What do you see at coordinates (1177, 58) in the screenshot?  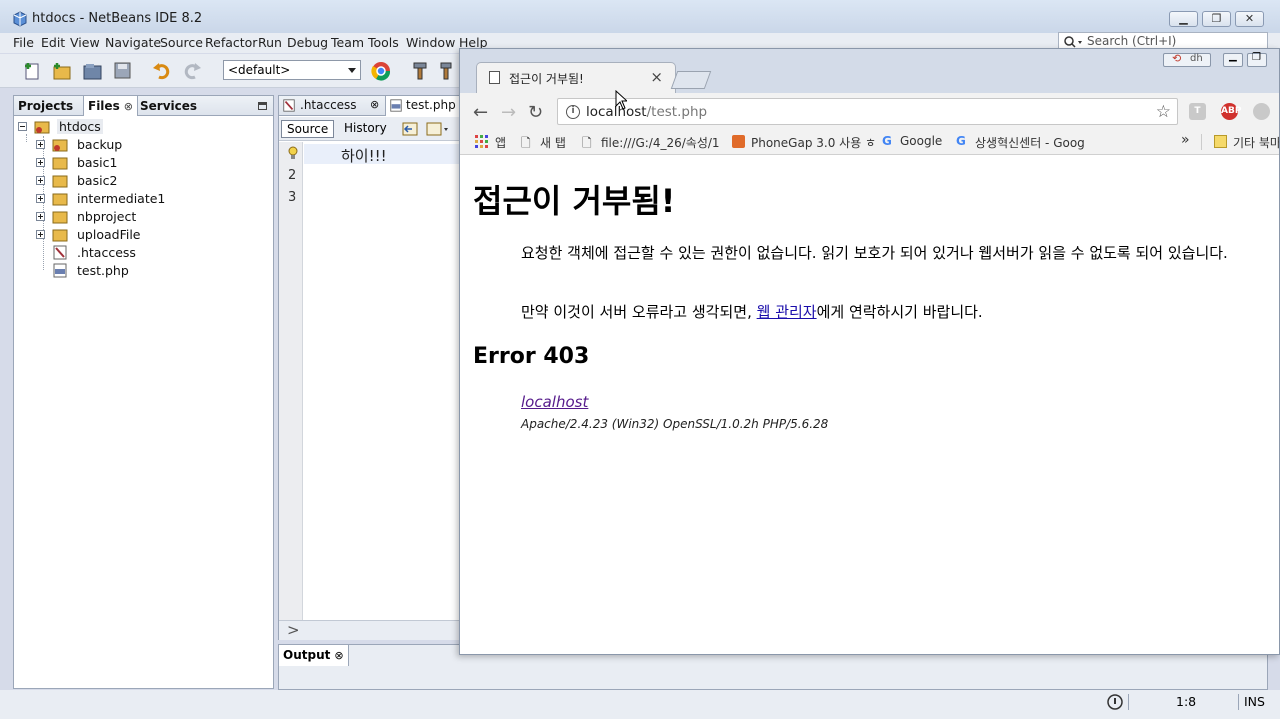 I see `sync-icon: ⟲` at bounding box center [1177, 58].